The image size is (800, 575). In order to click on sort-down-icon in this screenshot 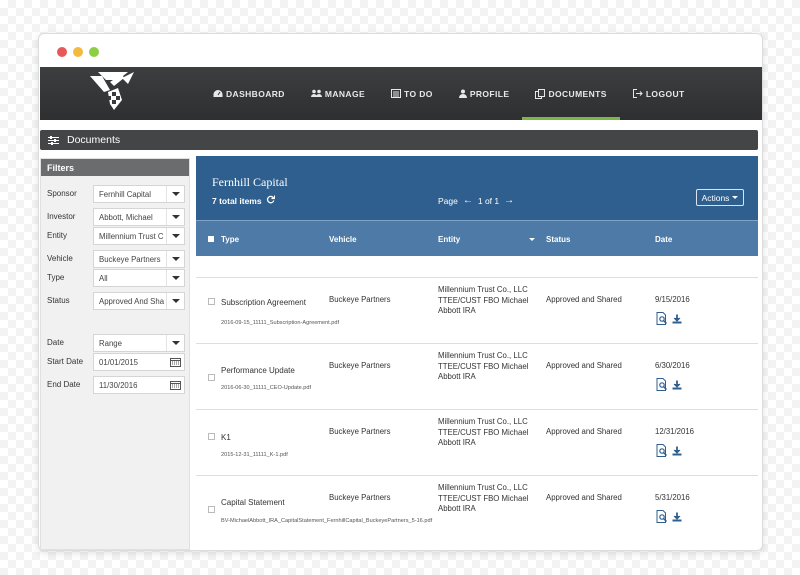, I will do `click(532, 239)`.